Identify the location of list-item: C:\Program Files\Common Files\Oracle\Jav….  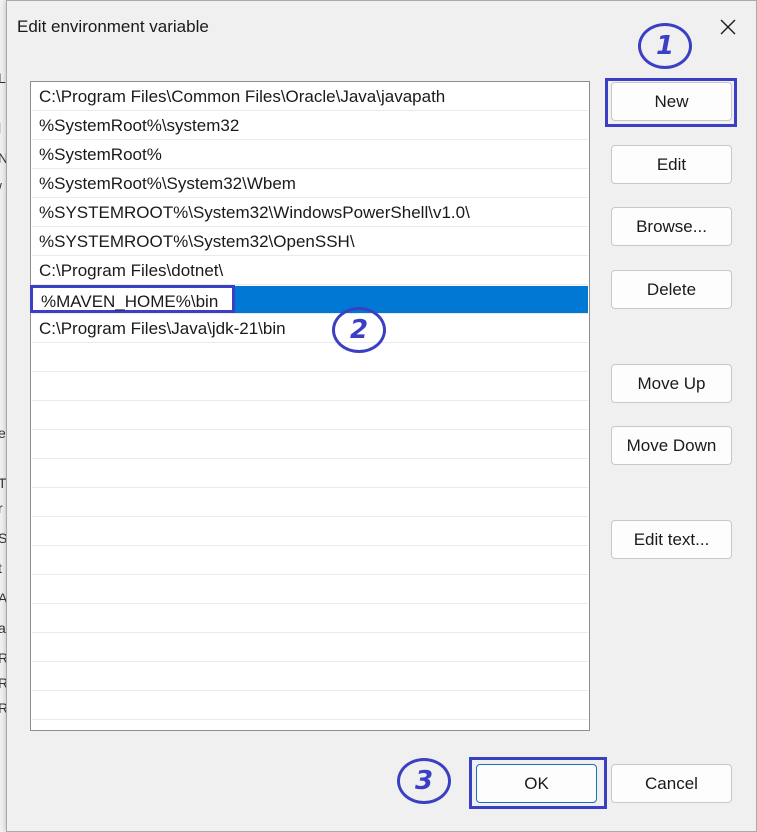
(310, 97).